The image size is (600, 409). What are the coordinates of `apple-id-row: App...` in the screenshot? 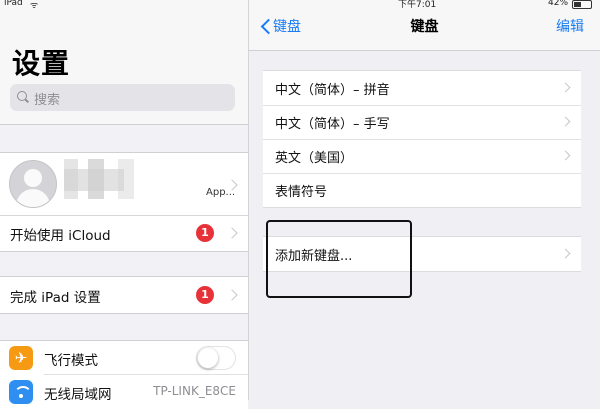 It's located at (124, 184).